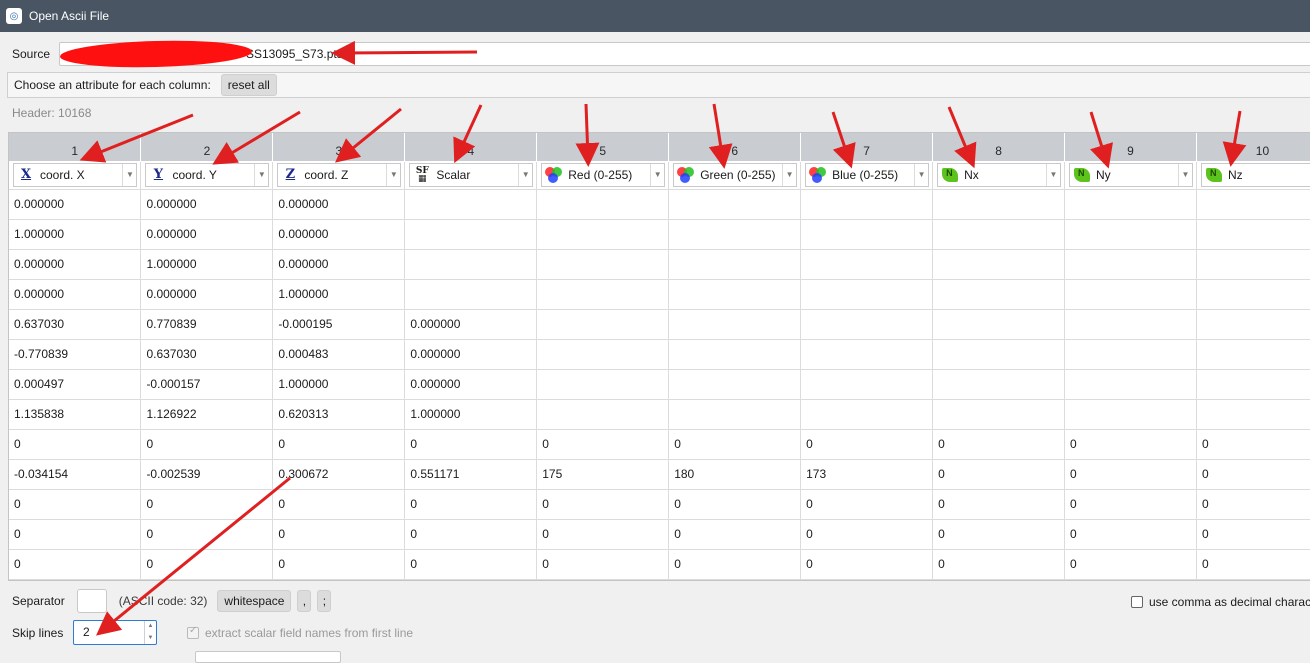  I want to click on attribute-dropdown: Nx ▼, so click(999, 174).